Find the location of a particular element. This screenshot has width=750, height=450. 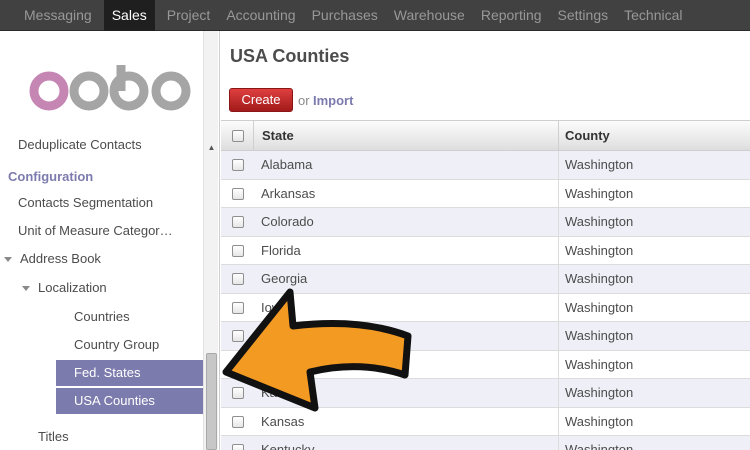

menu-reporting: Reporting is located at coordinates (511, 15).